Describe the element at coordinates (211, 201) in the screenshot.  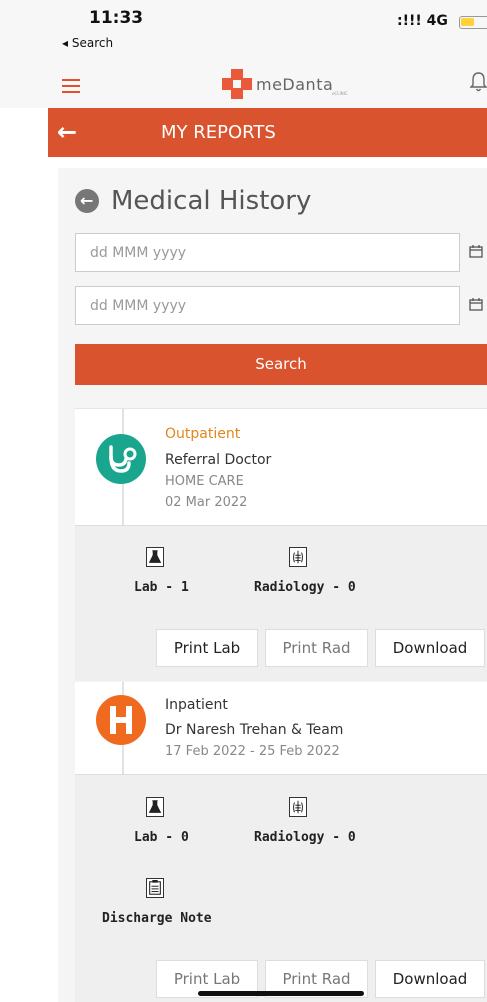
I see `medical-history-title: Medical History` at that location.